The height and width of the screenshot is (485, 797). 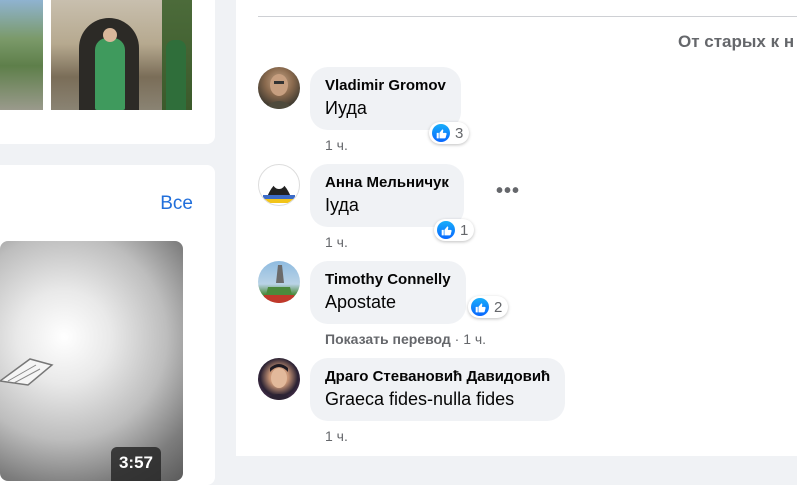 I want to click on video-thumbnail: 3:57, so click(x=91, y=361).